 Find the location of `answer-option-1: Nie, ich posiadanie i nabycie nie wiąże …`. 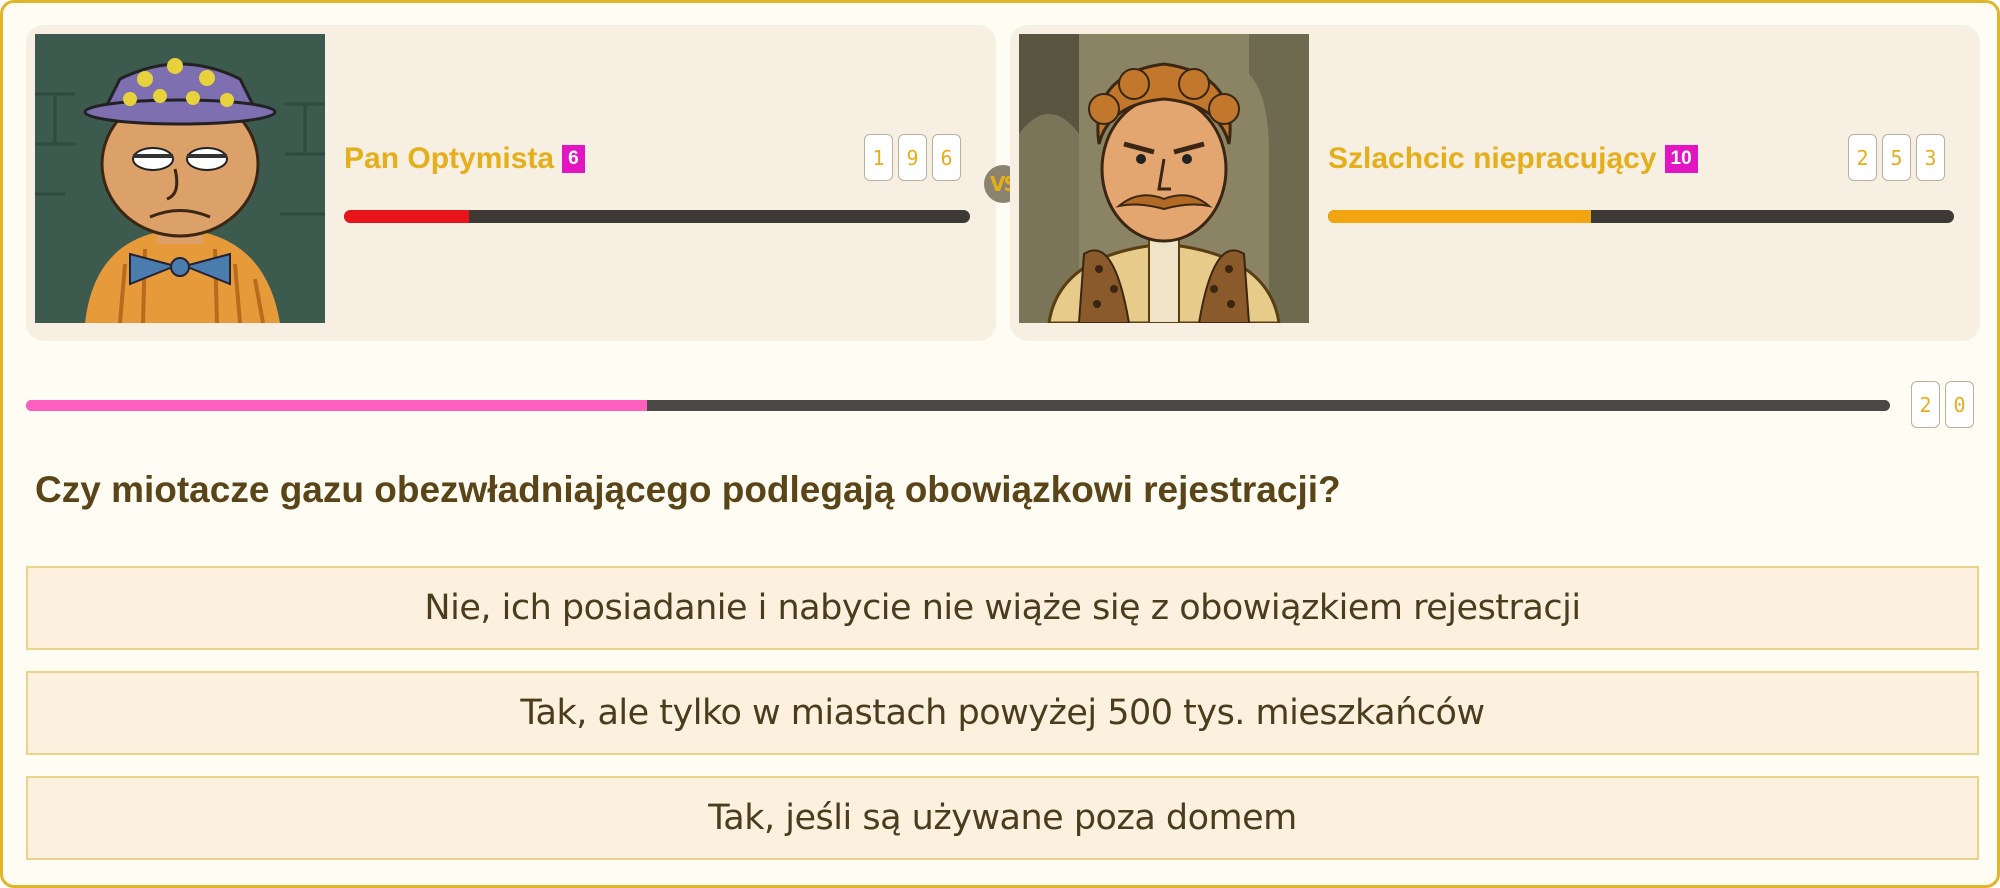

answer-option-1: Nie, ich posiadanie i nabycie nie wiąże … is located at coordinates (1002, 608).